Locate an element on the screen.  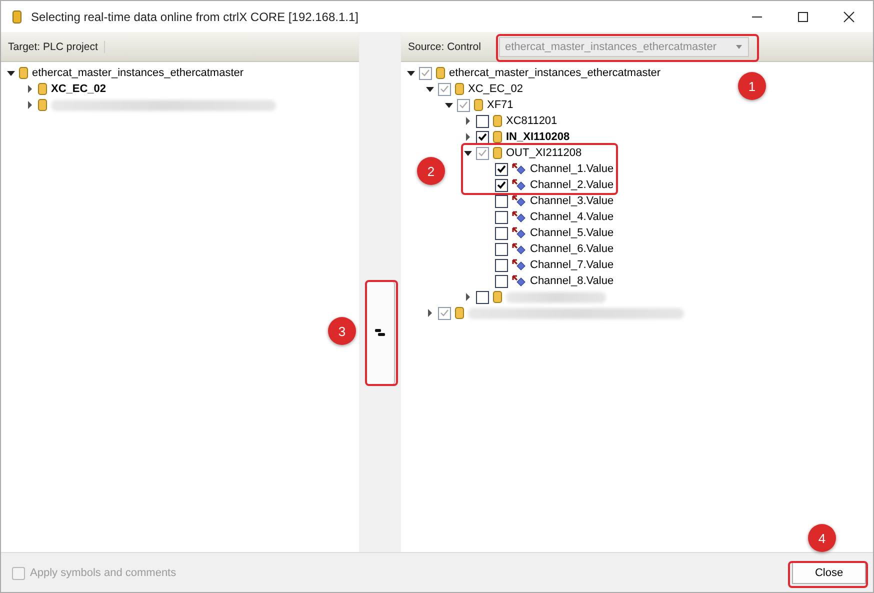
transfer-icon is located at coordinates (380, 333).